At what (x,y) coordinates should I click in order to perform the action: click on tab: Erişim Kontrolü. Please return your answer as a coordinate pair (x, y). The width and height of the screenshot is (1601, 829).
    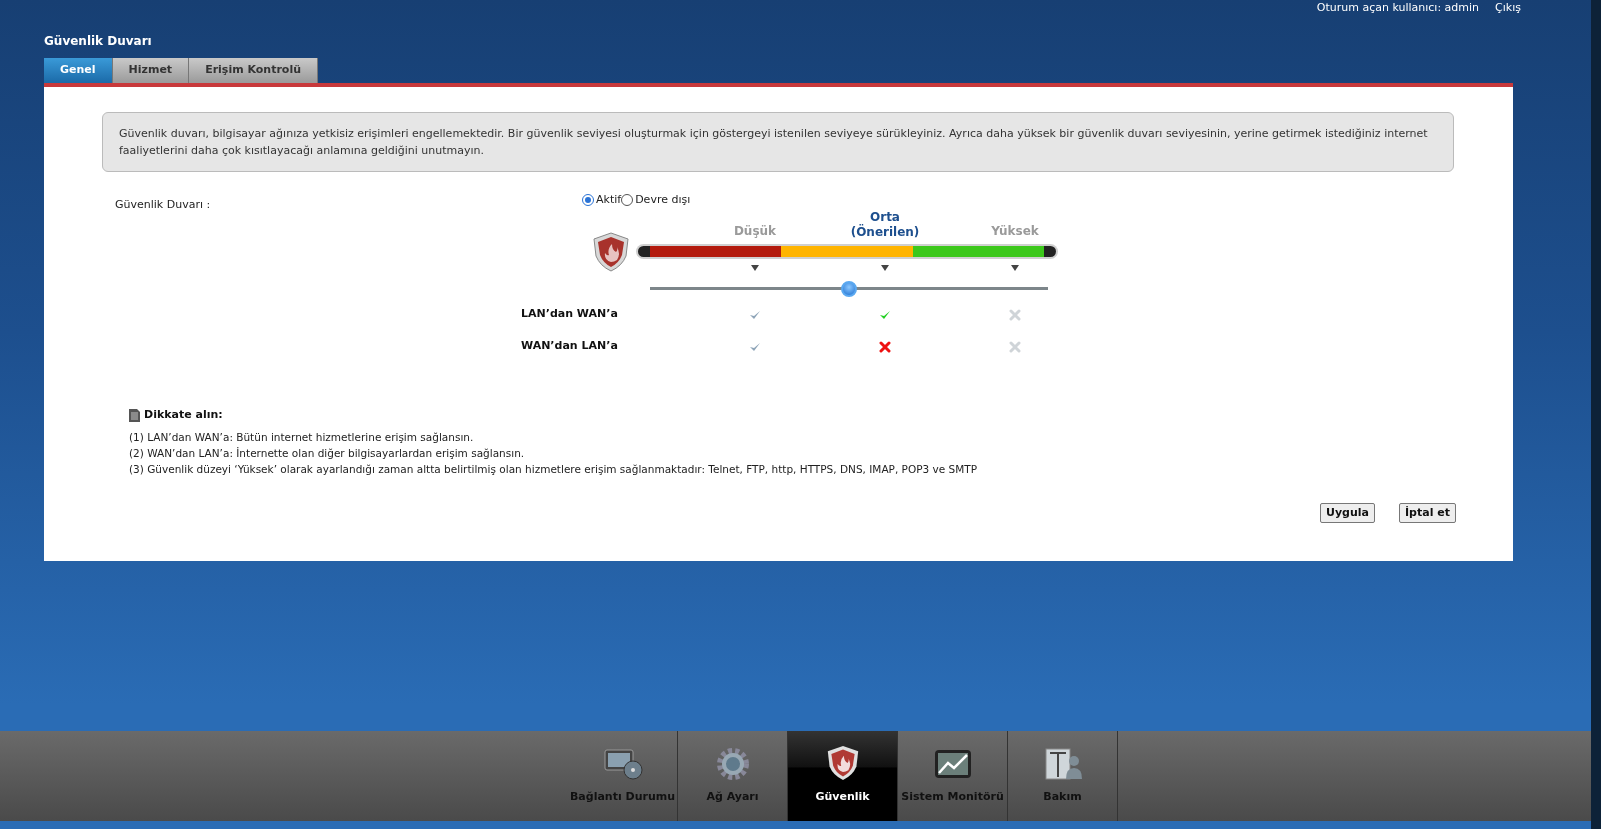
    Looking at the image, I should click on (253, 70).